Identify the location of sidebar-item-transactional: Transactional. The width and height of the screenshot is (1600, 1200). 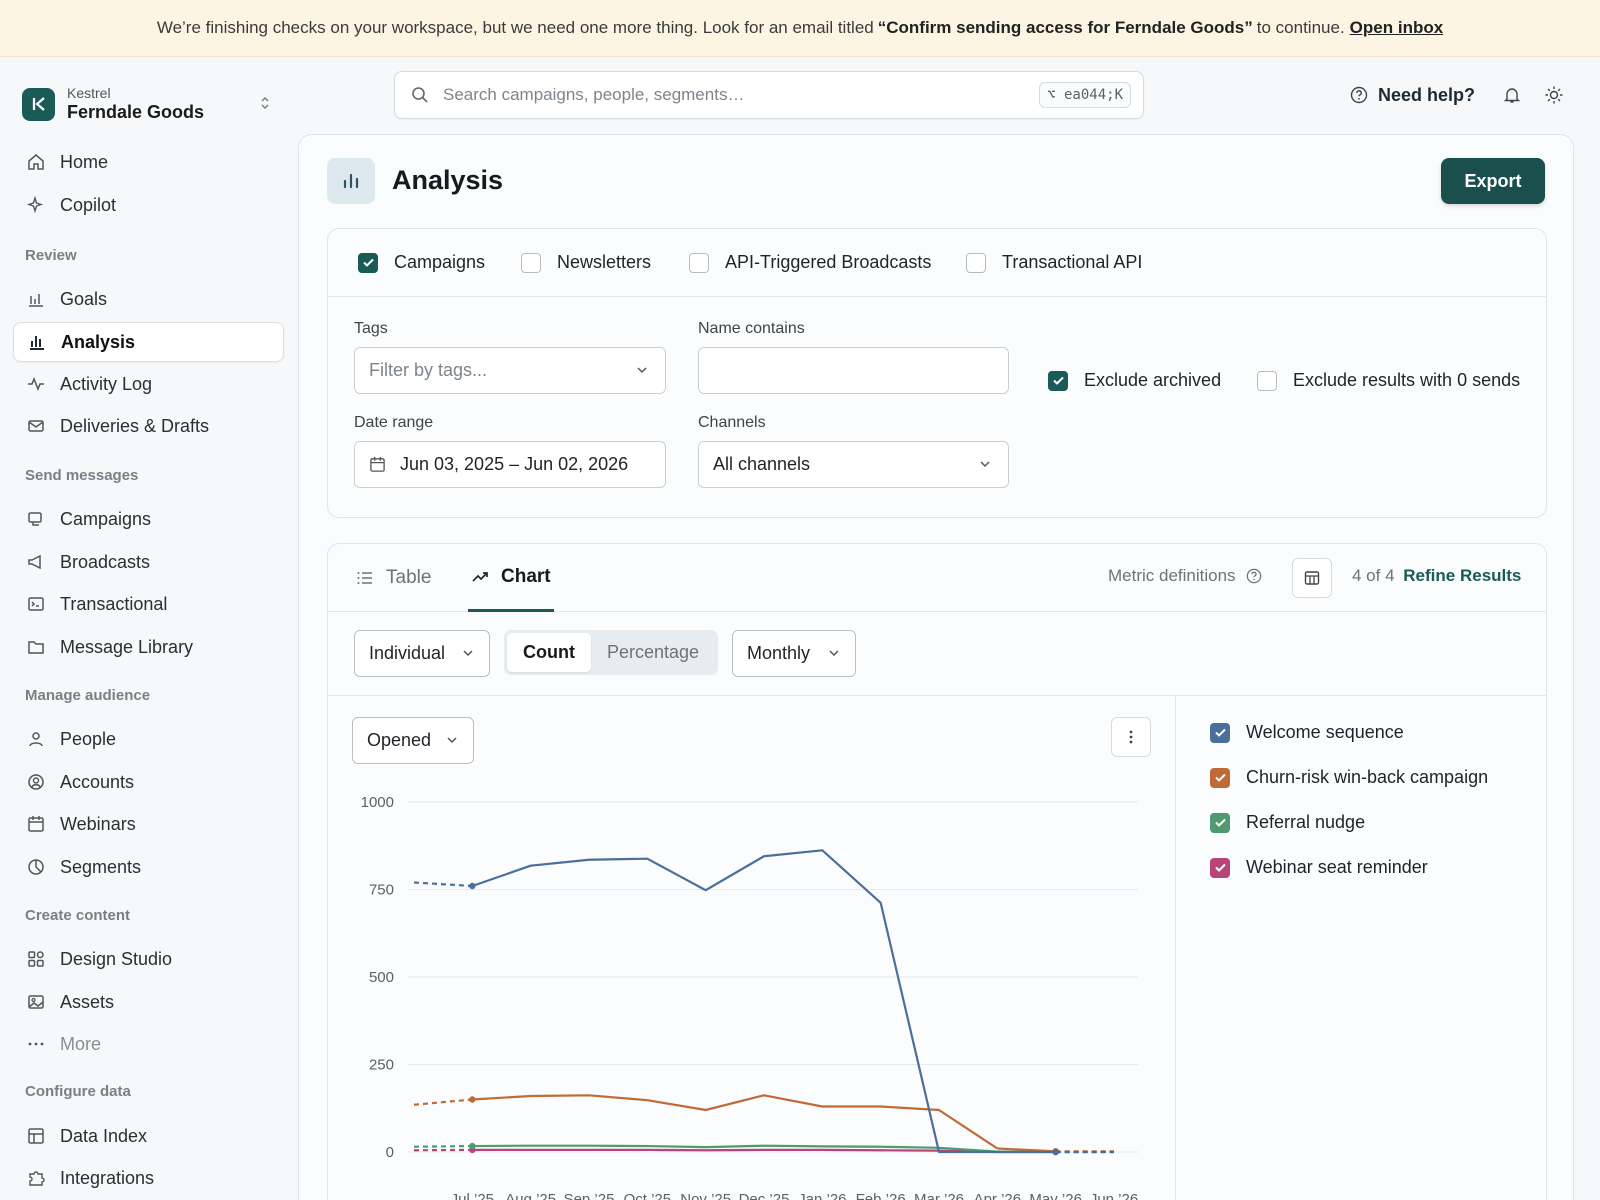
(148, 604).